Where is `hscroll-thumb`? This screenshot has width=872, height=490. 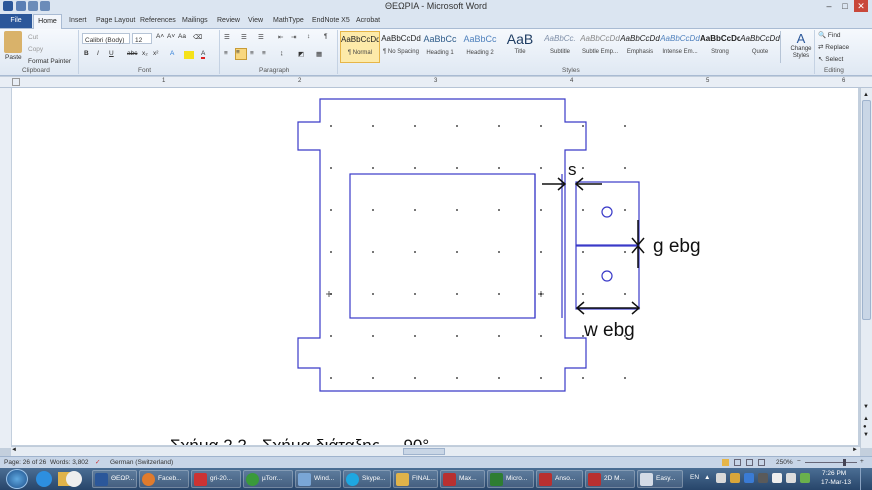
hscroll-thumb is located at coordinates (424, 451).